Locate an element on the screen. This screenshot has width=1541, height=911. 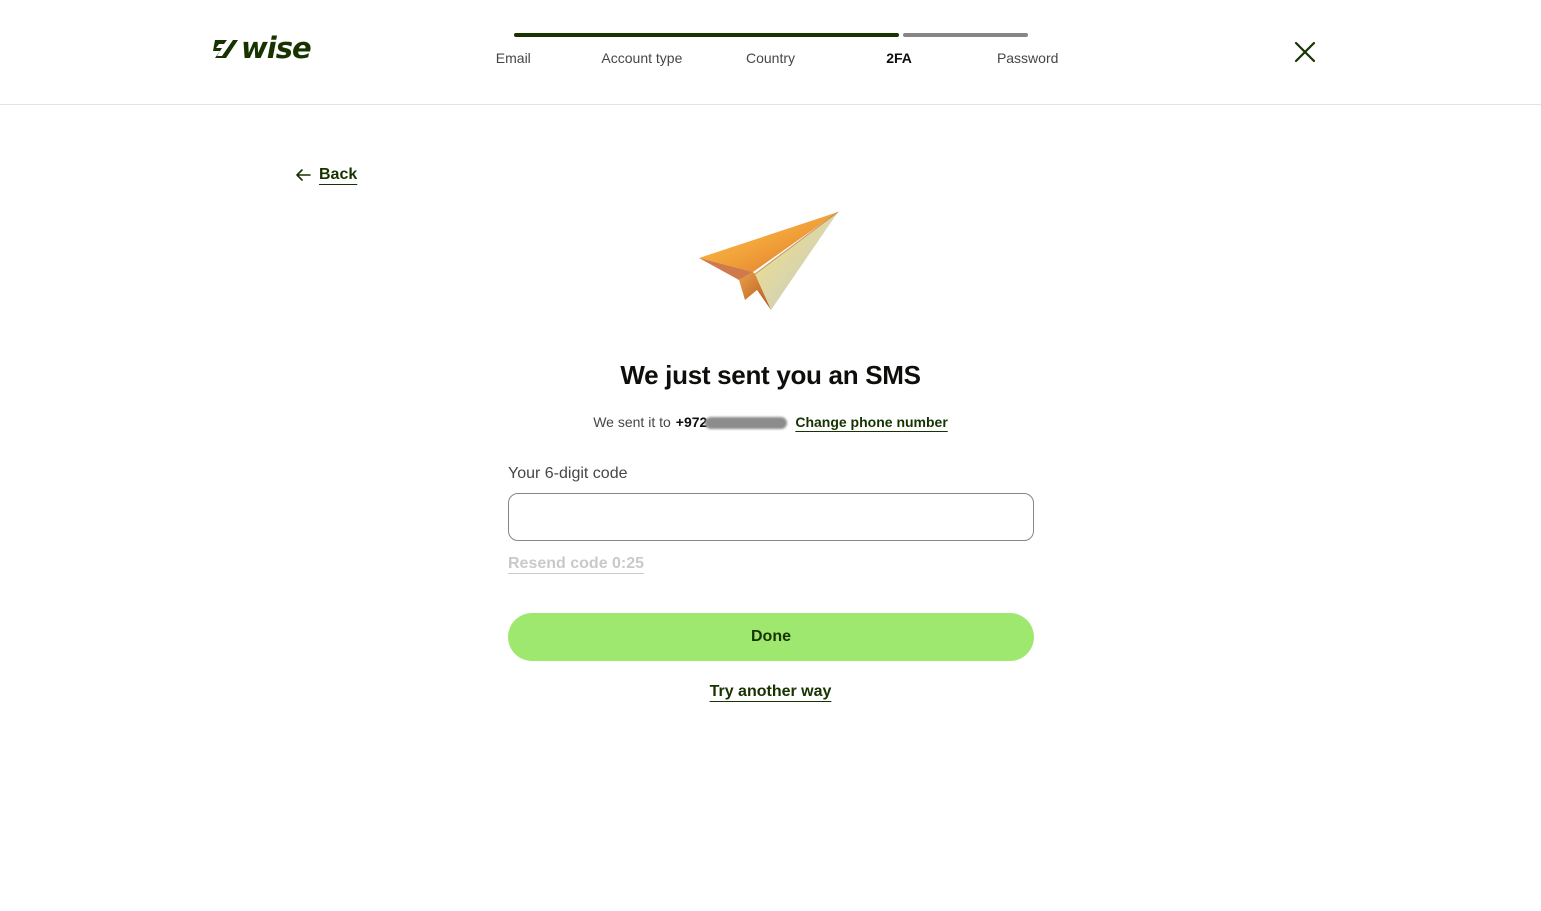
step-2fa: 2FA is located at coordinates (899, 58).